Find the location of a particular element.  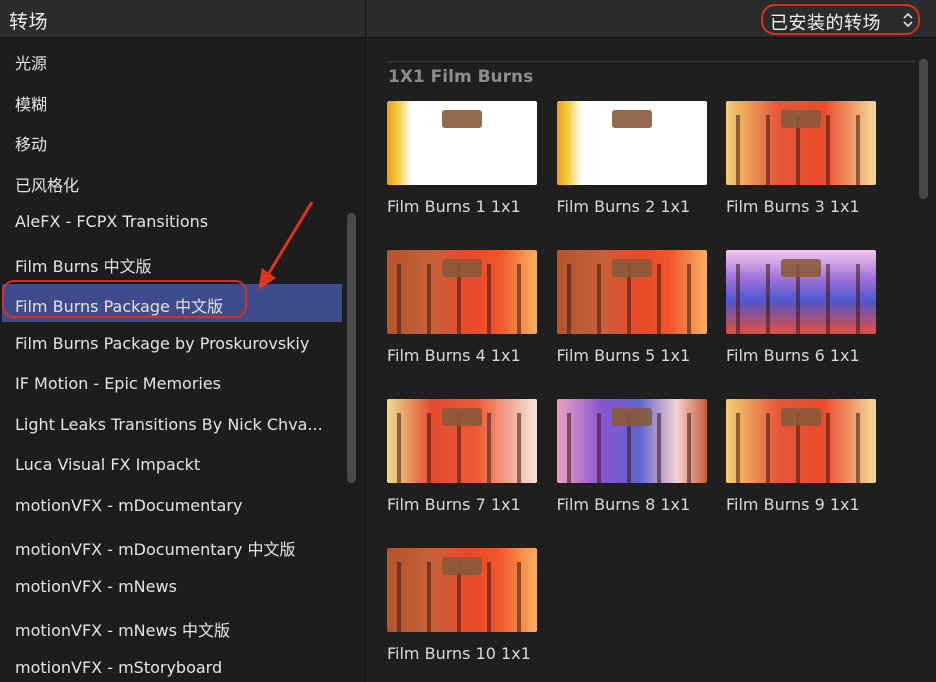

transition-caption: Film Burns 3 1x1 is located at coordinates (793, 206).